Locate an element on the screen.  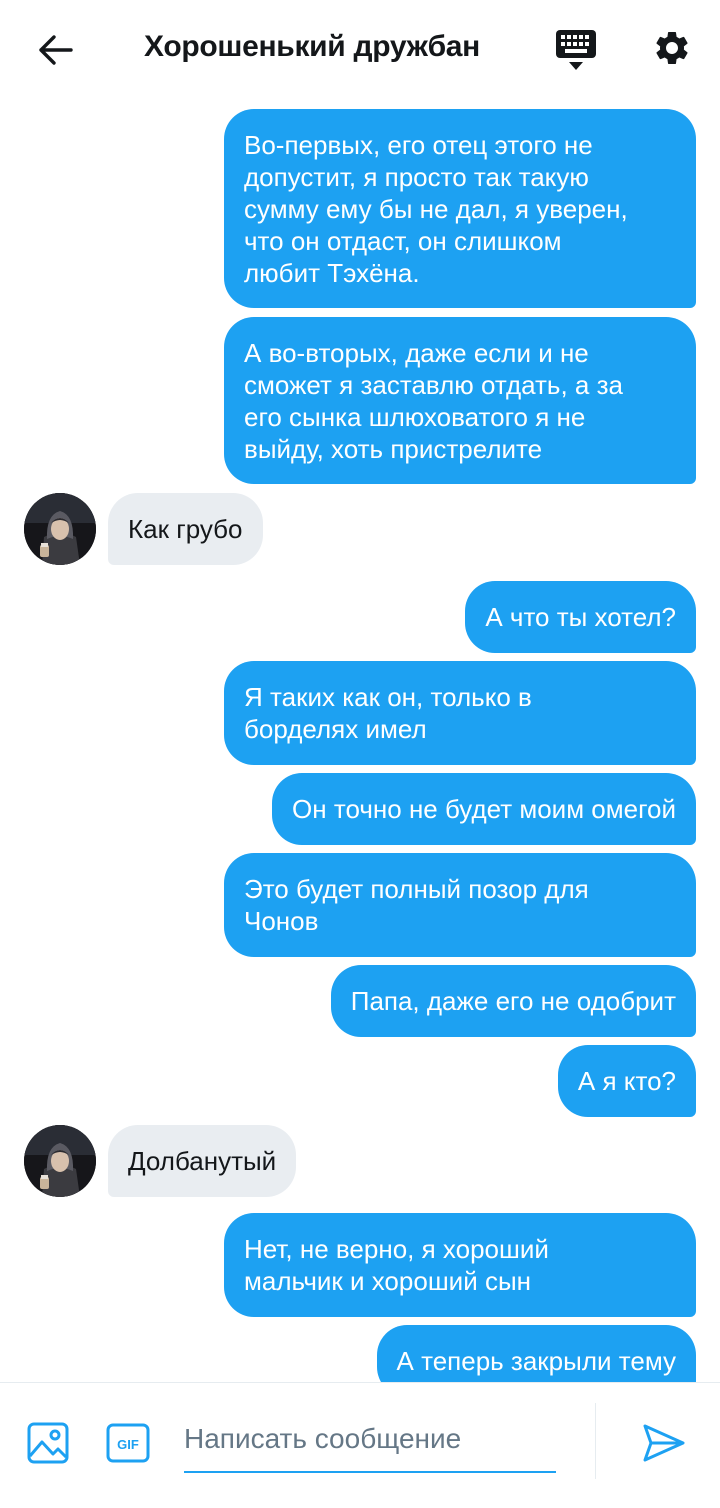
back-button is located at coordinates (56, 50).